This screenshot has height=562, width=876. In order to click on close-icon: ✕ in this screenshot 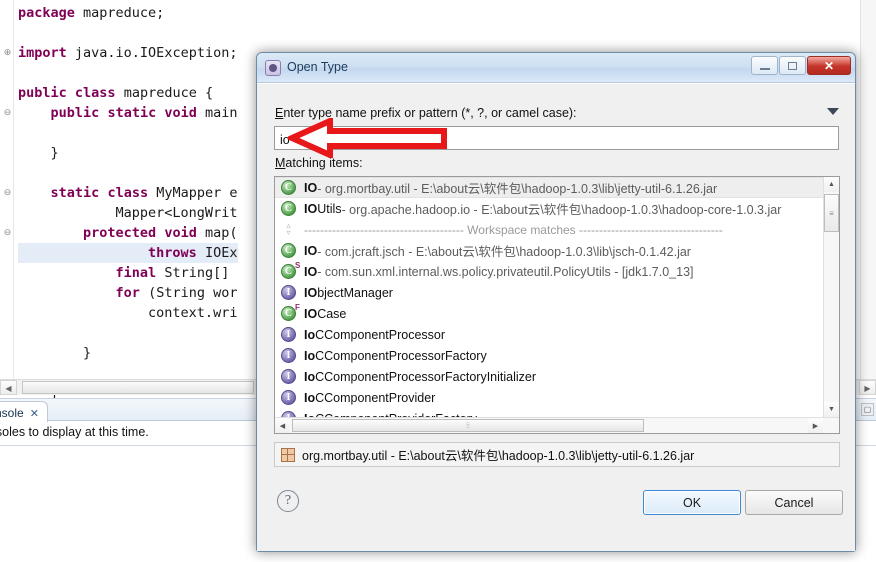, I will do `click(34, 413)`.